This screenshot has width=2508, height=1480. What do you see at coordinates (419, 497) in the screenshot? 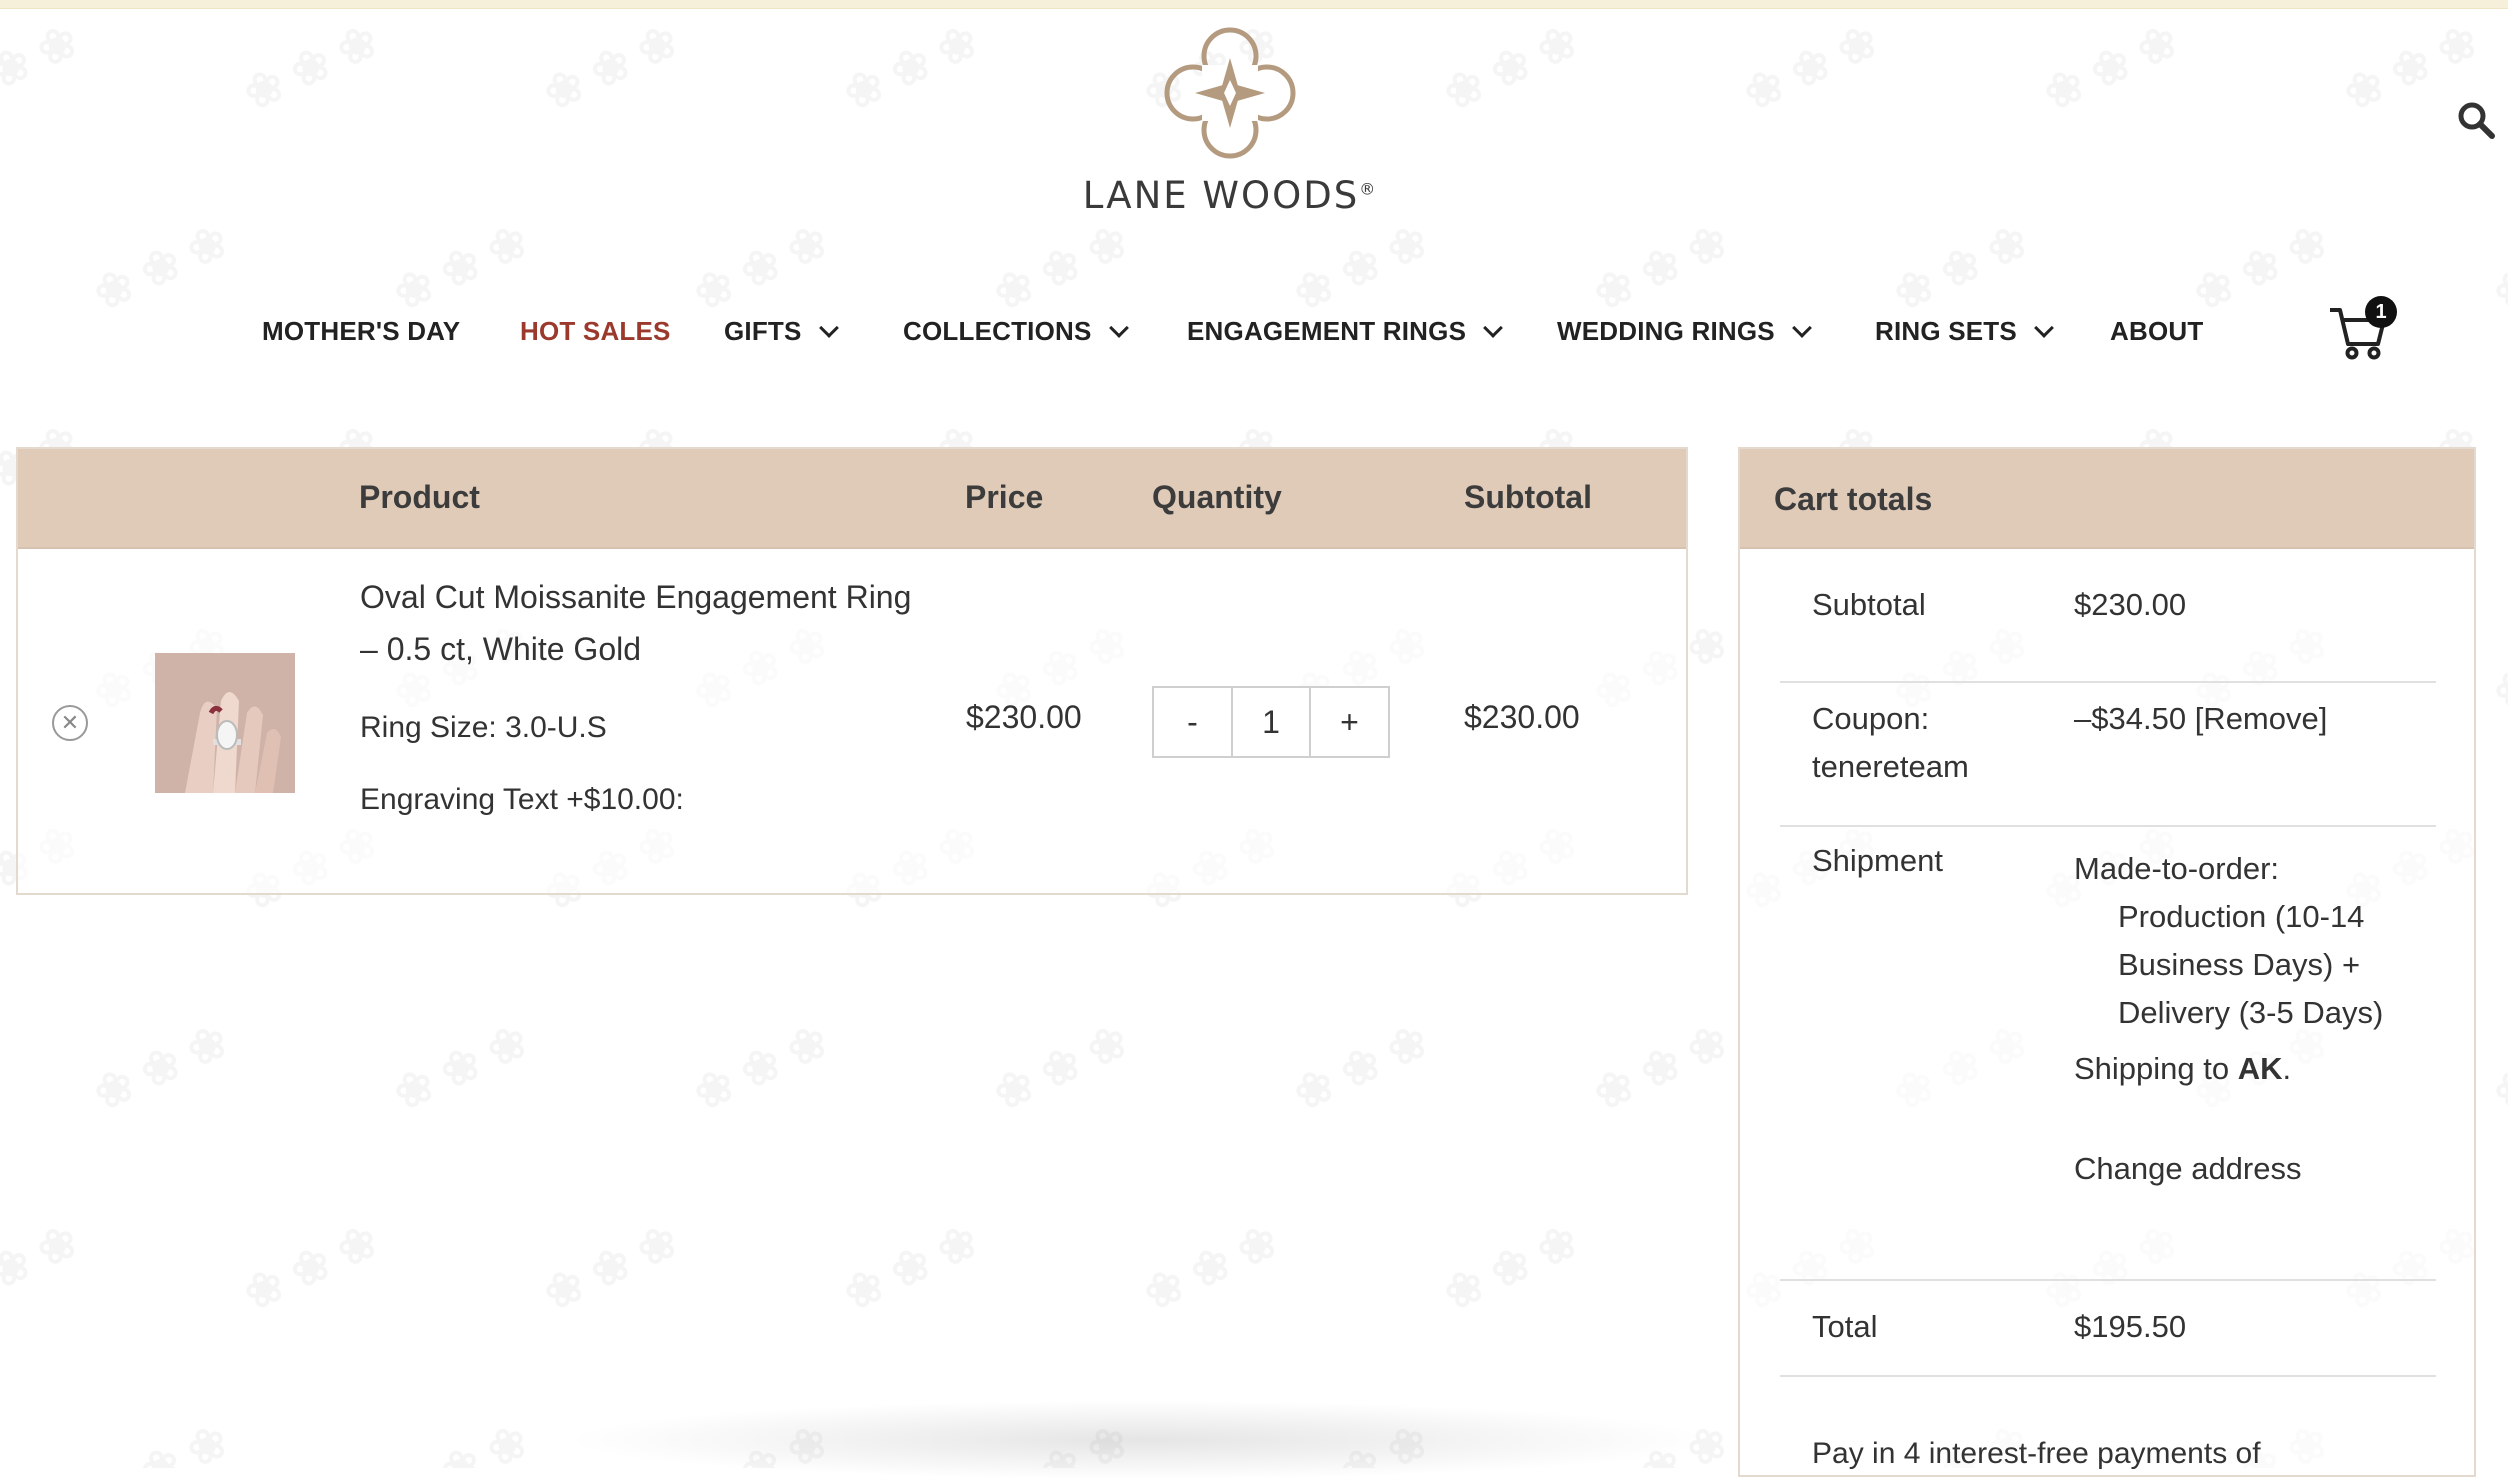
I see `column-header-product: Product` at bounding box center [419, 497].